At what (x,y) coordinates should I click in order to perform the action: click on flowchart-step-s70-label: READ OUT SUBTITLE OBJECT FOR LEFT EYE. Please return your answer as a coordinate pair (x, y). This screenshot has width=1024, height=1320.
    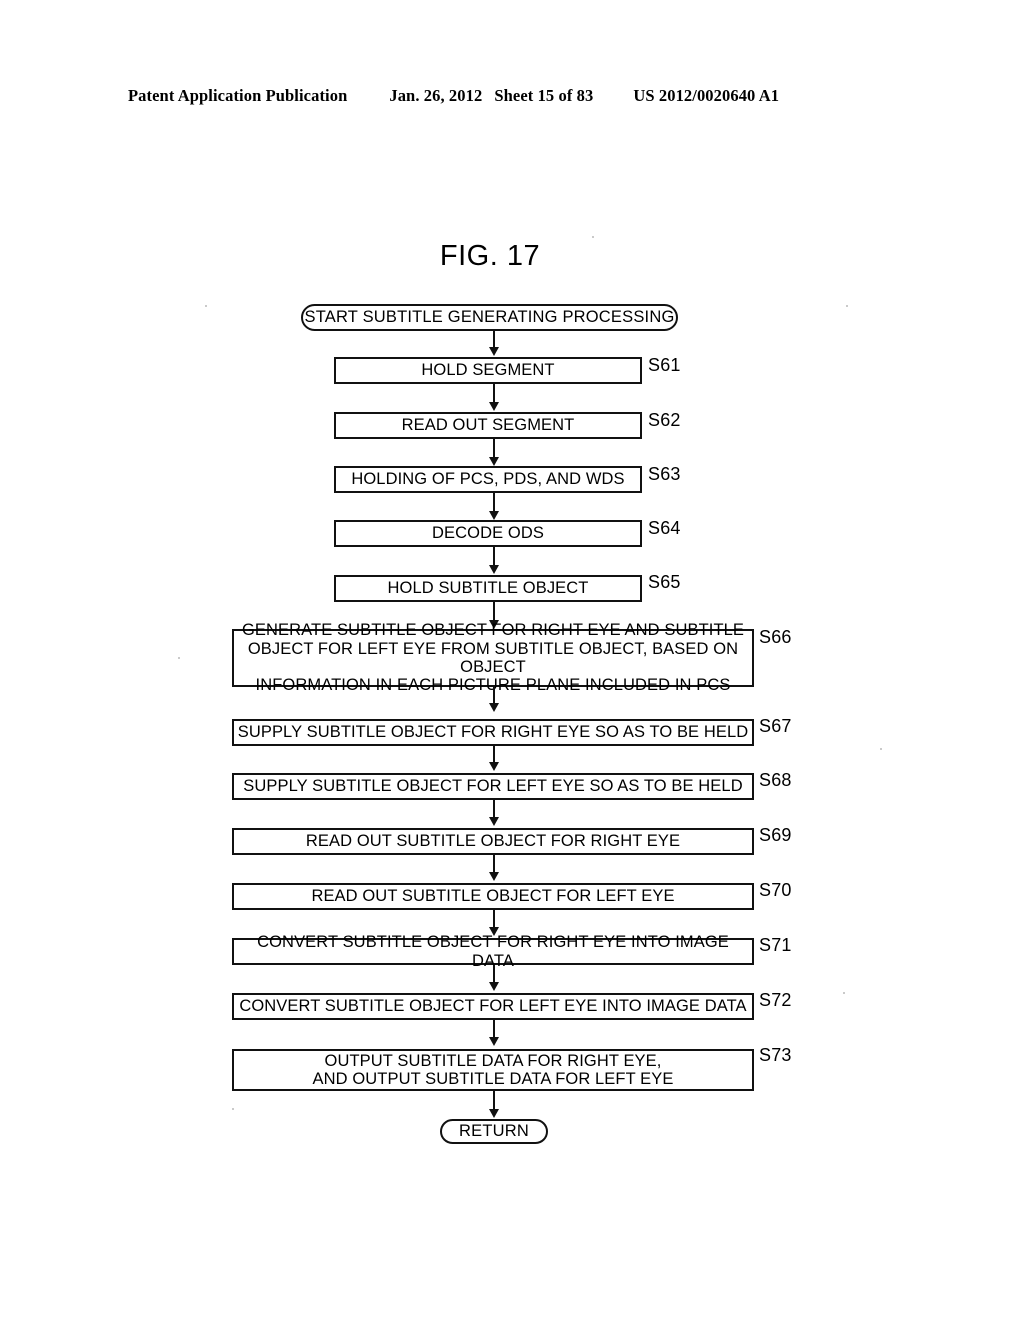
    Looking at the image, I should click on (493, 896).